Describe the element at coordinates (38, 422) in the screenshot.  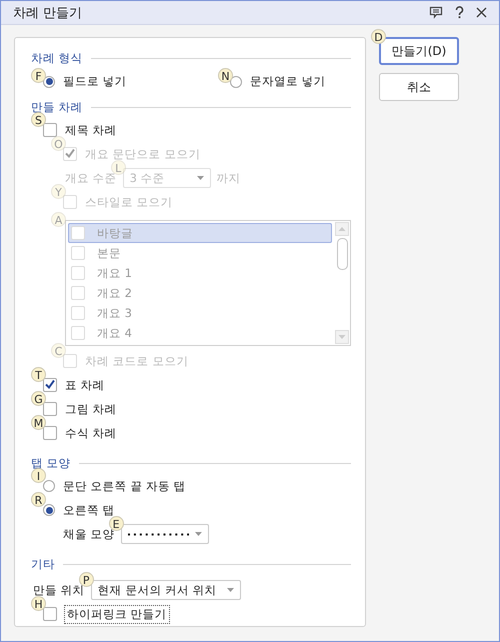
I see `shortcut-badge: M` at that location.